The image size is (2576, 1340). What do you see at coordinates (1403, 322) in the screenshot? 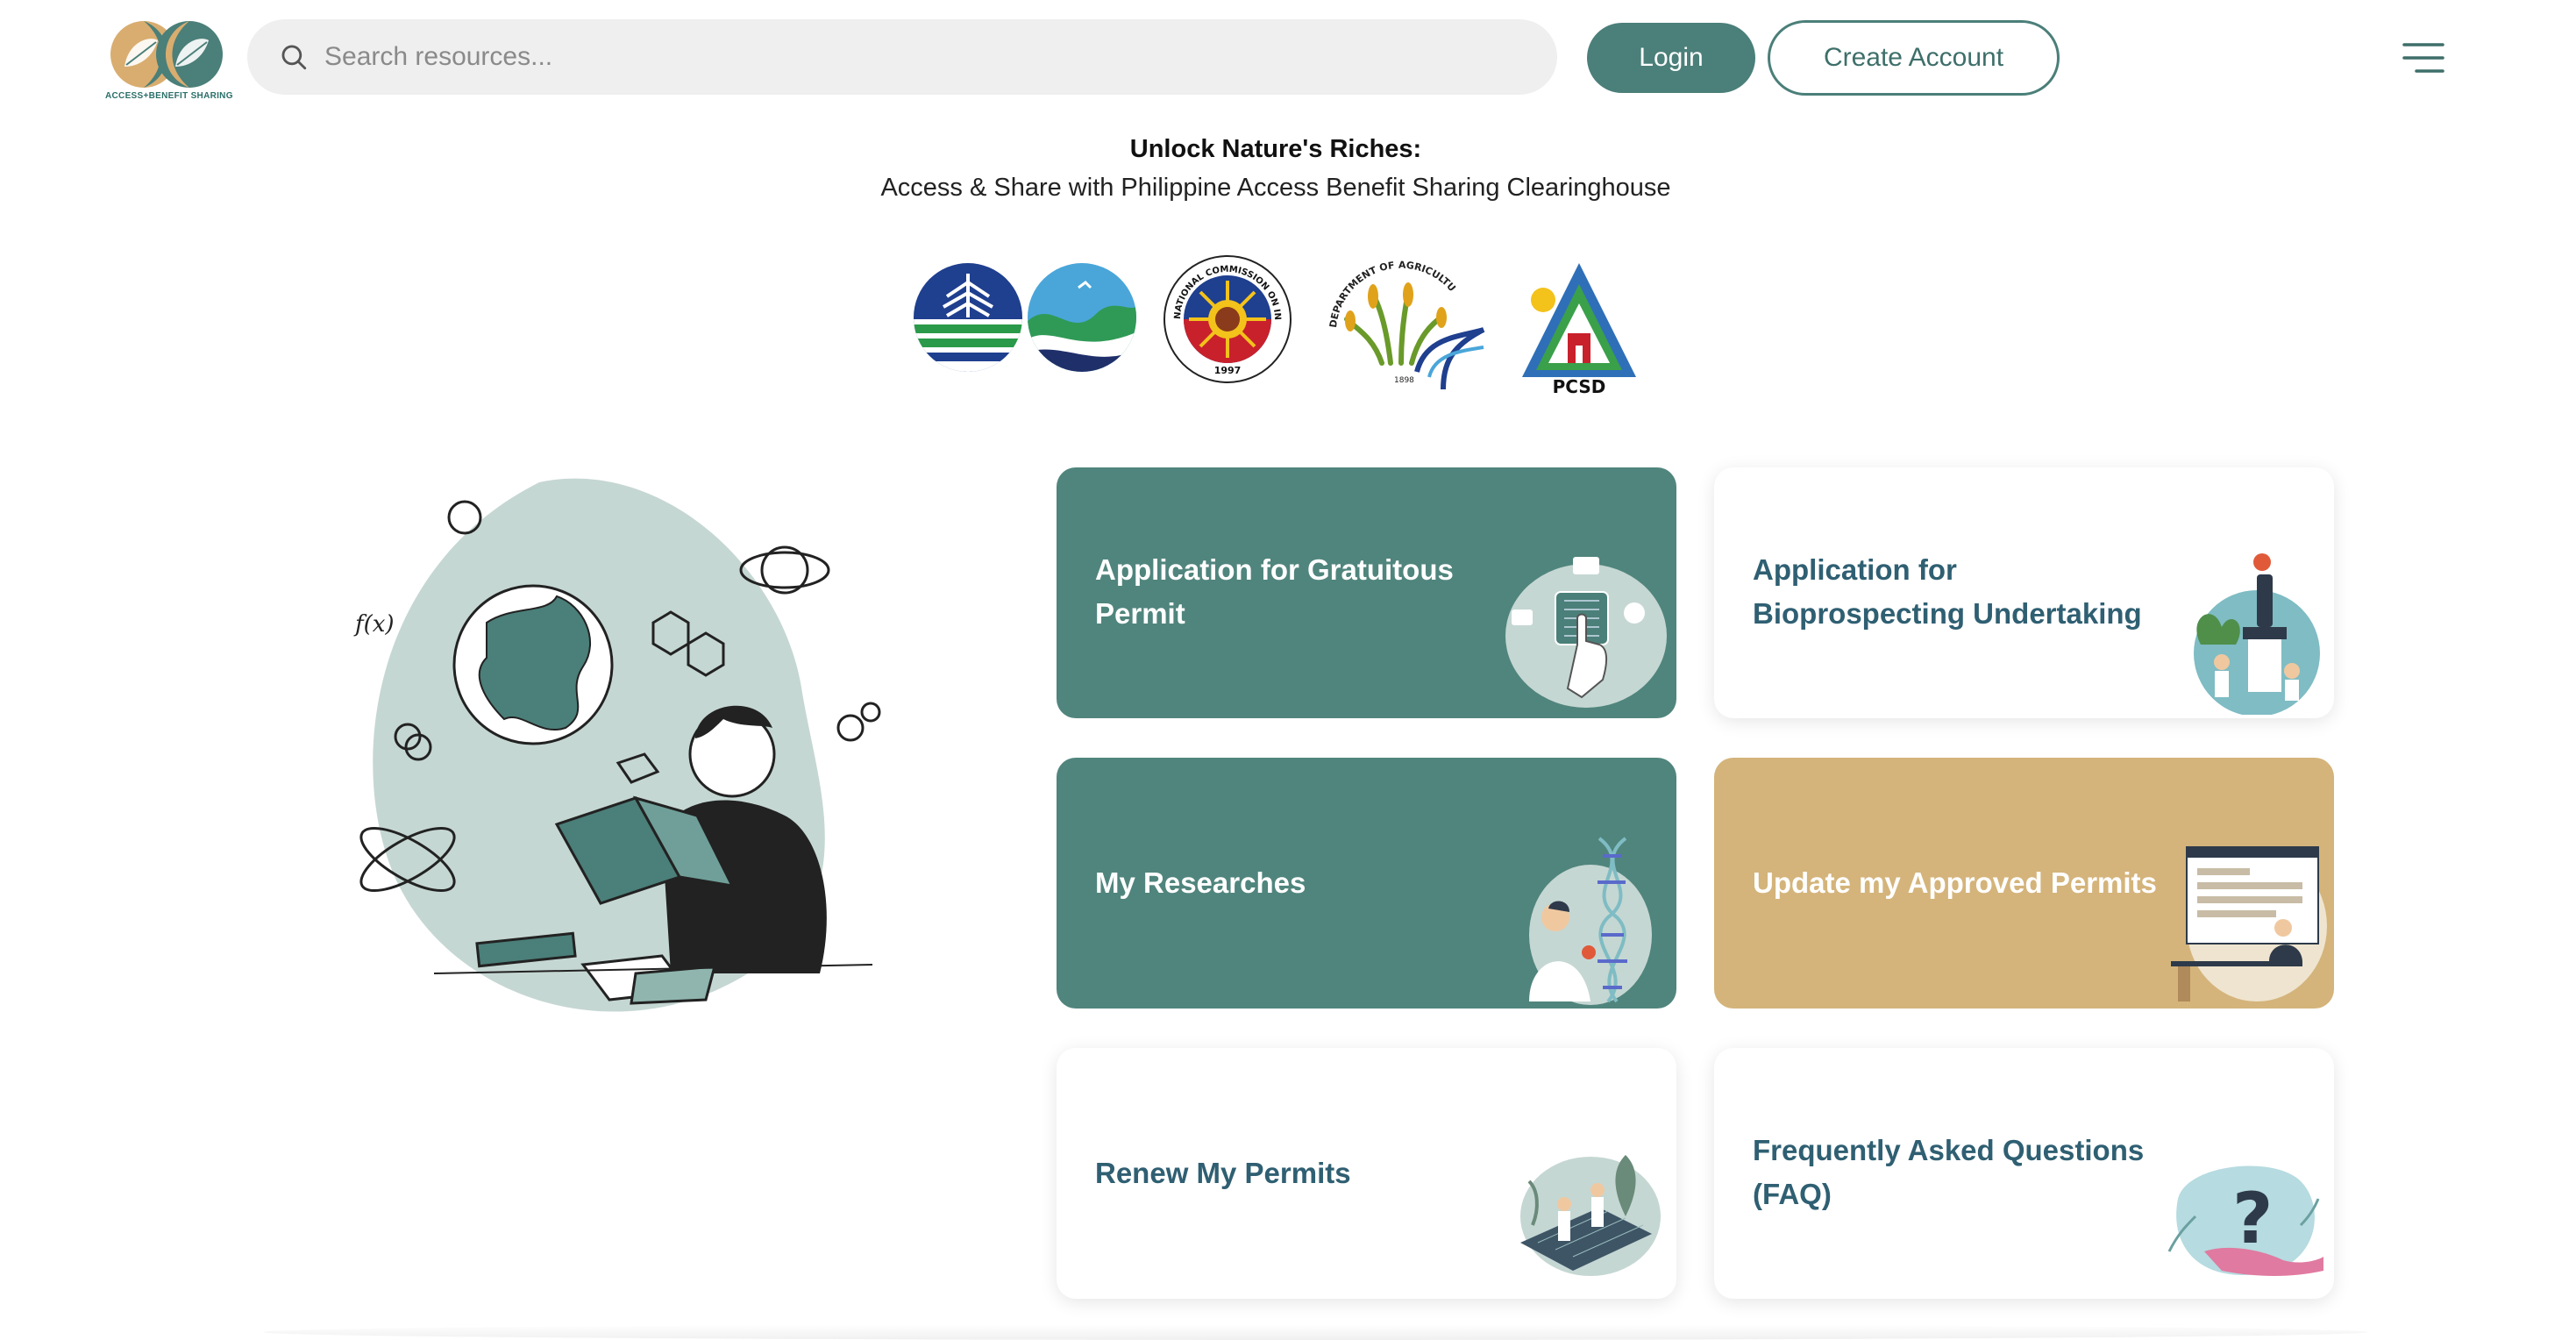
I see `da-logo: DEPARTMENT OF AGRICULTURE 1898` at bounding box center [1403, 322].